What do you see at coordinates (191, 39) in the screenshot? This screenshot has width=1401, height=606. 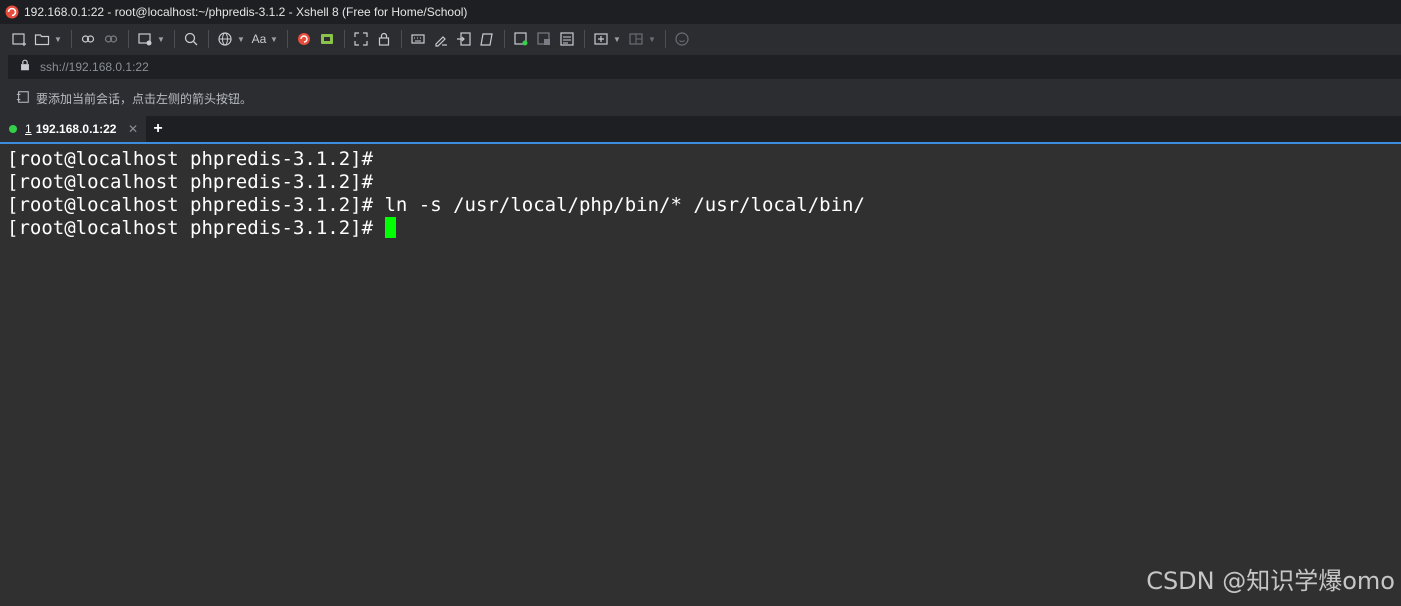 I see `find-icon` at bounding box center [191, 39].